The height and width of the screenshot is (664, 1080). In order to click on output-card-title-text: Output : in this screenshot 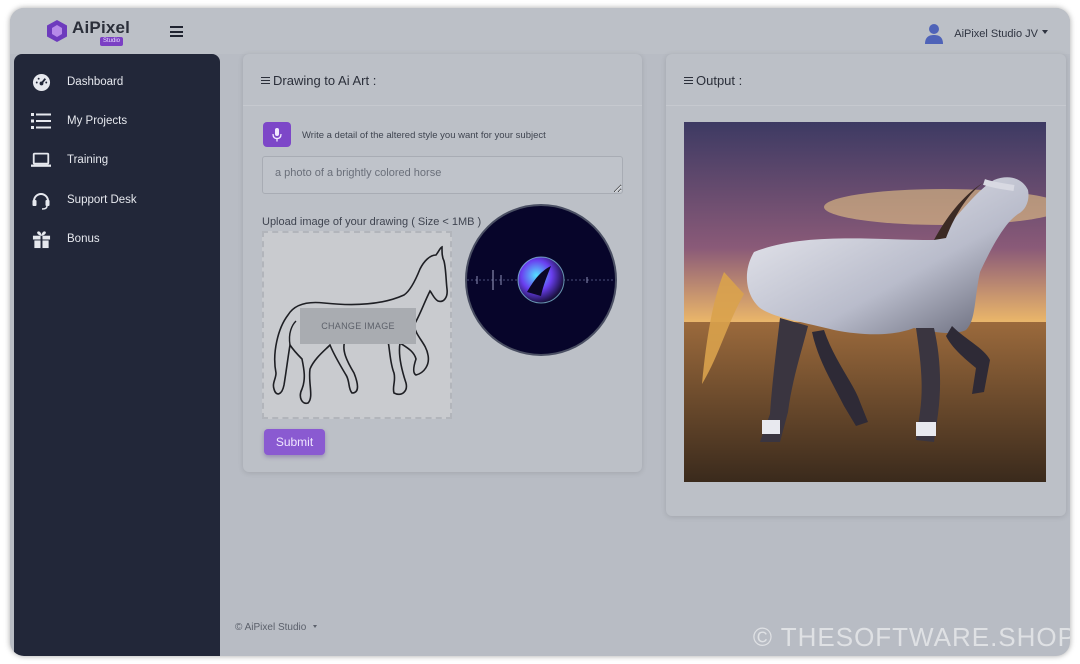, I will do `click(719, 80)`.